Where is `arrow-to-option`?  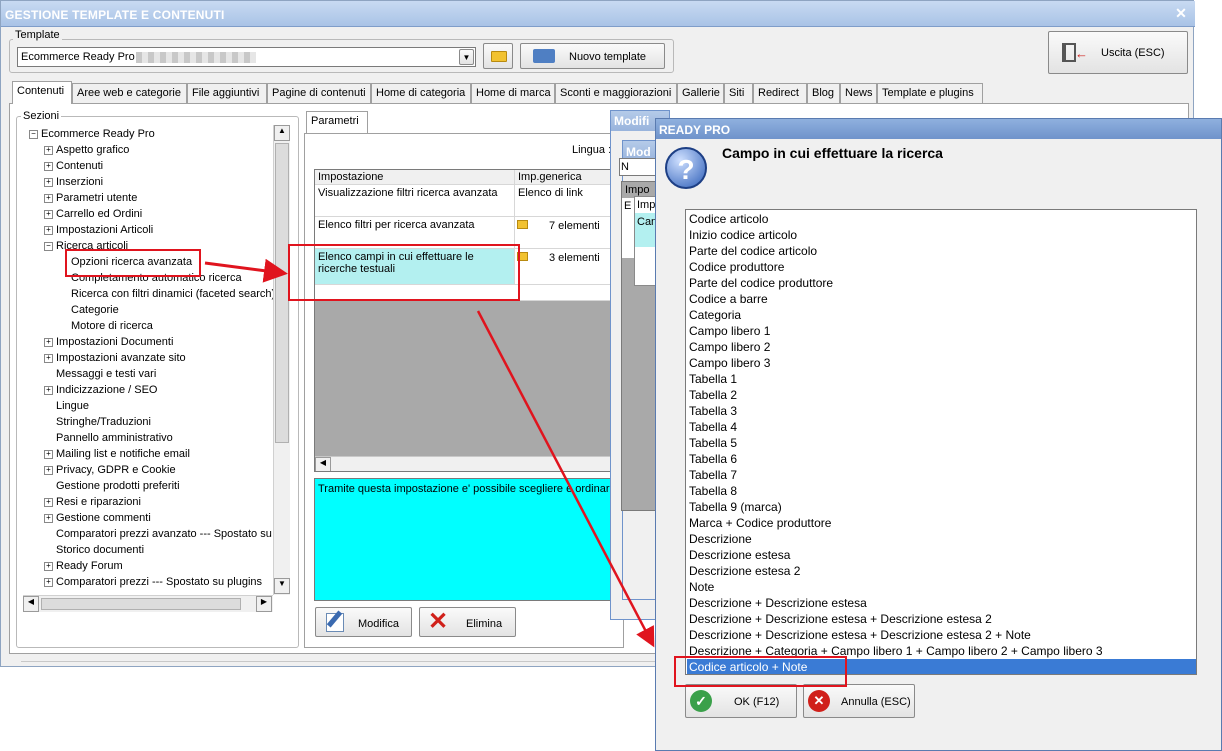 arrow-to-option is located at coordinates (565, 479).